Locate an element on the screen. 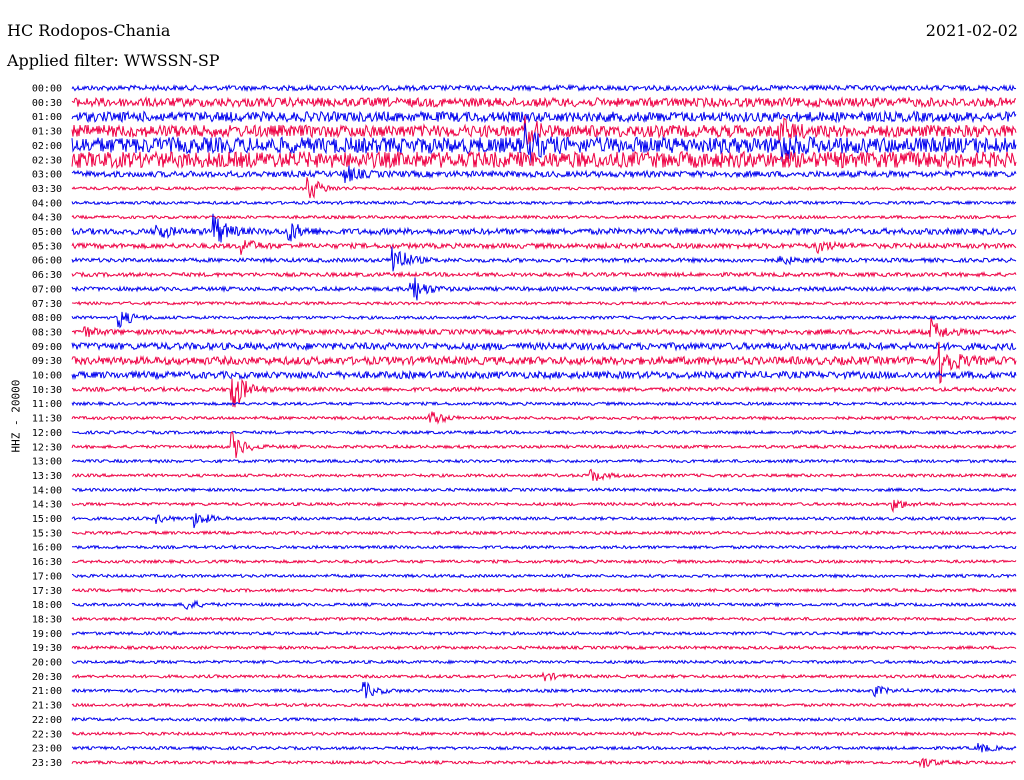 The image size is (1024, 780). time-label-1630: 16:30 is located at coordinates (47, 562).